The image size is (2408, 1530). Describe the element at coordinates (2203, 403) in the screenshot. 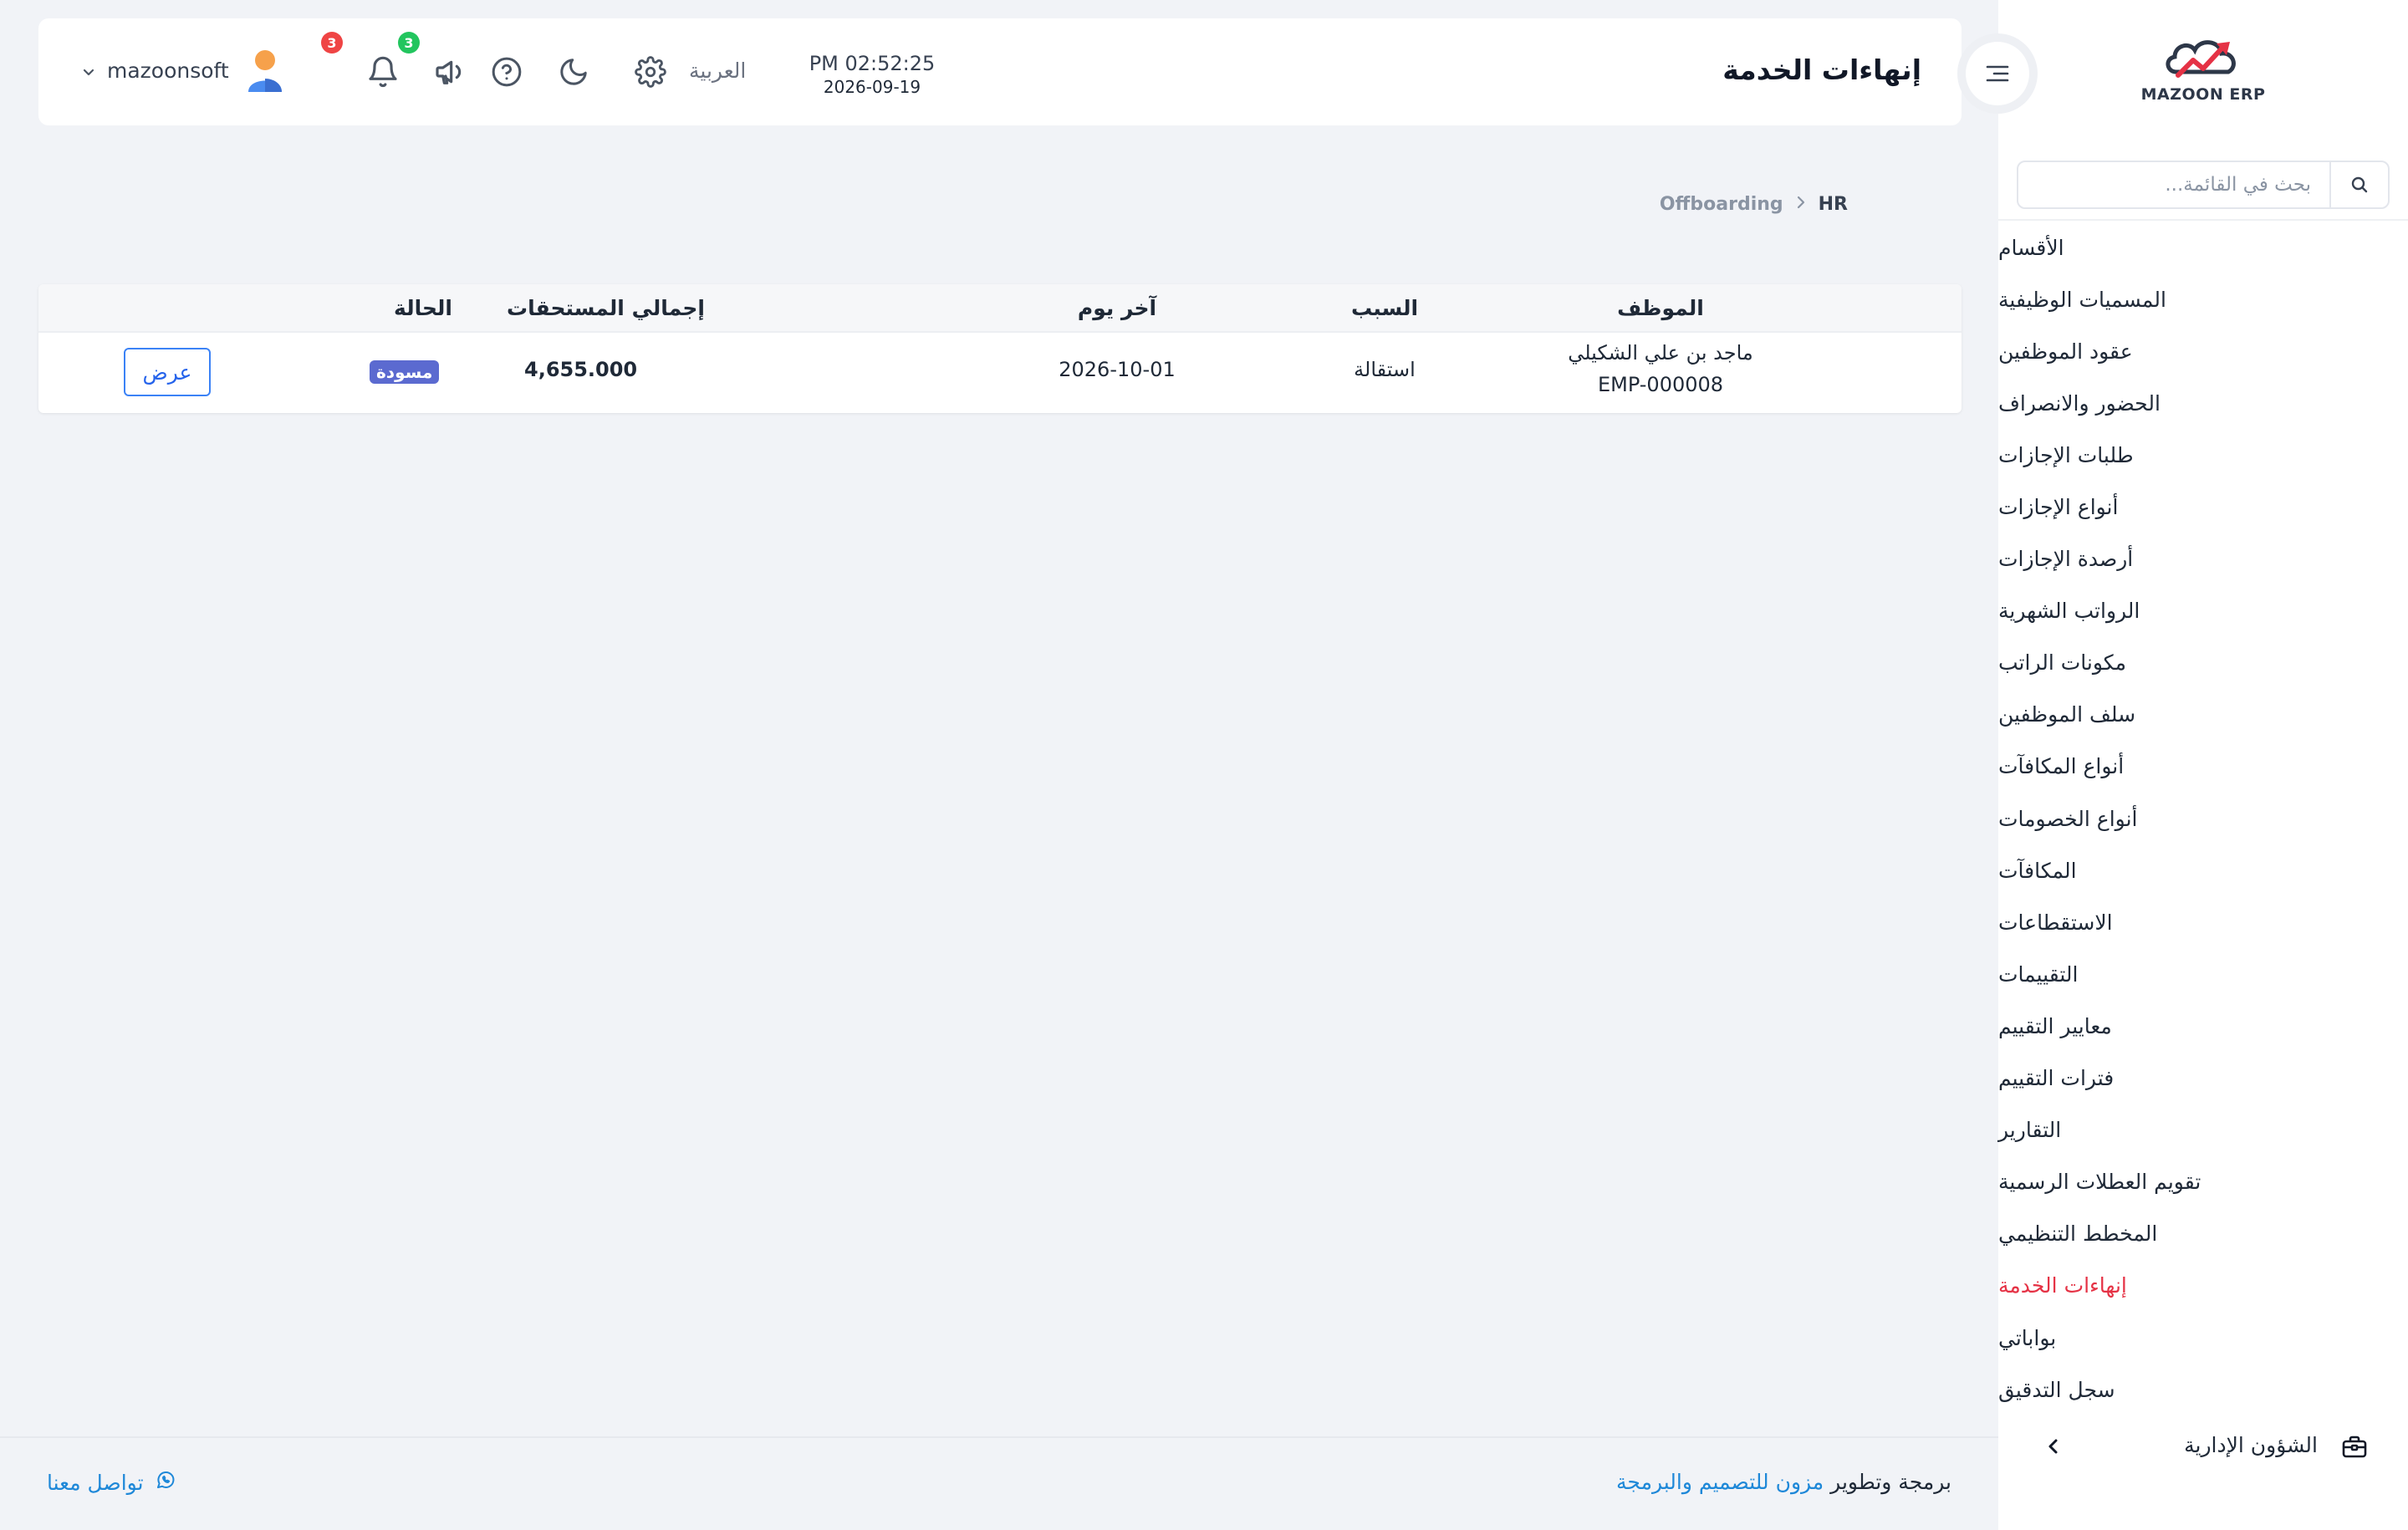

I see `sidebar-item-attendance: الحضور والانصراف` at that location.